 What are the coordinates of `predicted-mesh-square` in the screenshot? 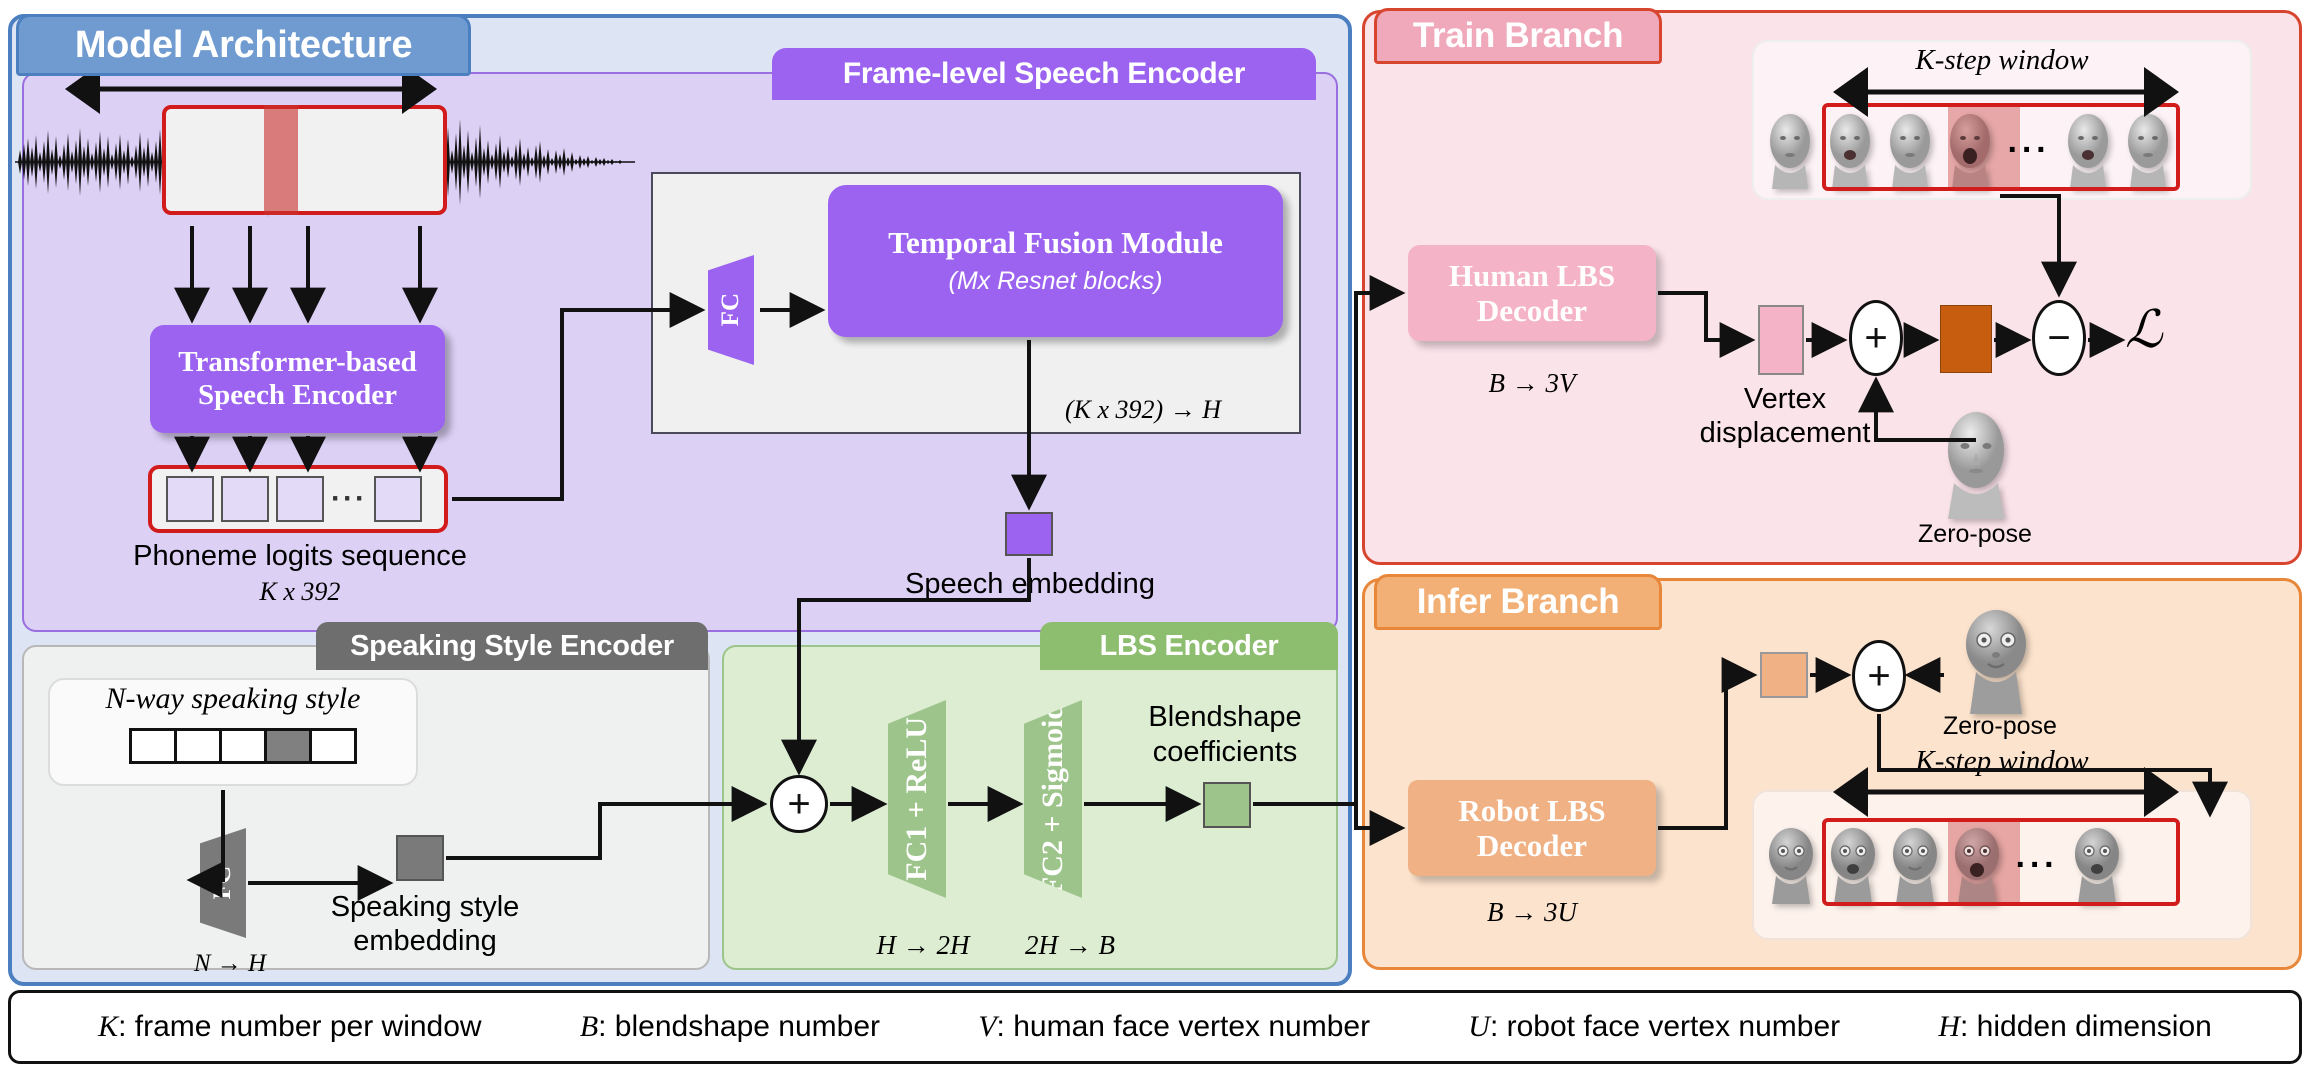 It's located at (1966, 339).